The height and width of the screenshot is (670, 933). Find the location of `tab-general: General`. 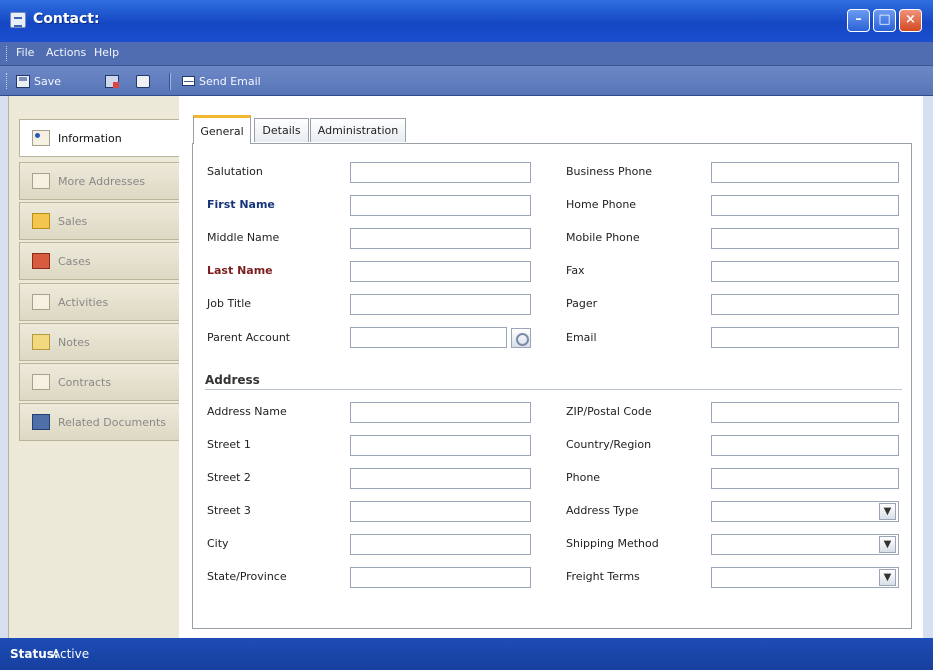

tab-general: General is located at coordinates (222, 129).